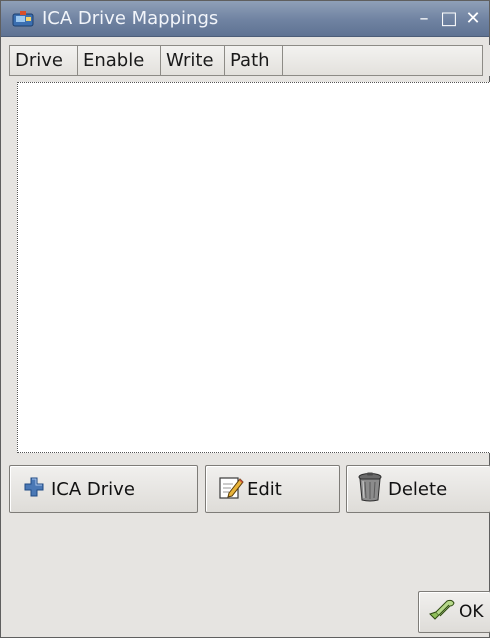  I want to click on maximize-button: □, so click(449, 19).